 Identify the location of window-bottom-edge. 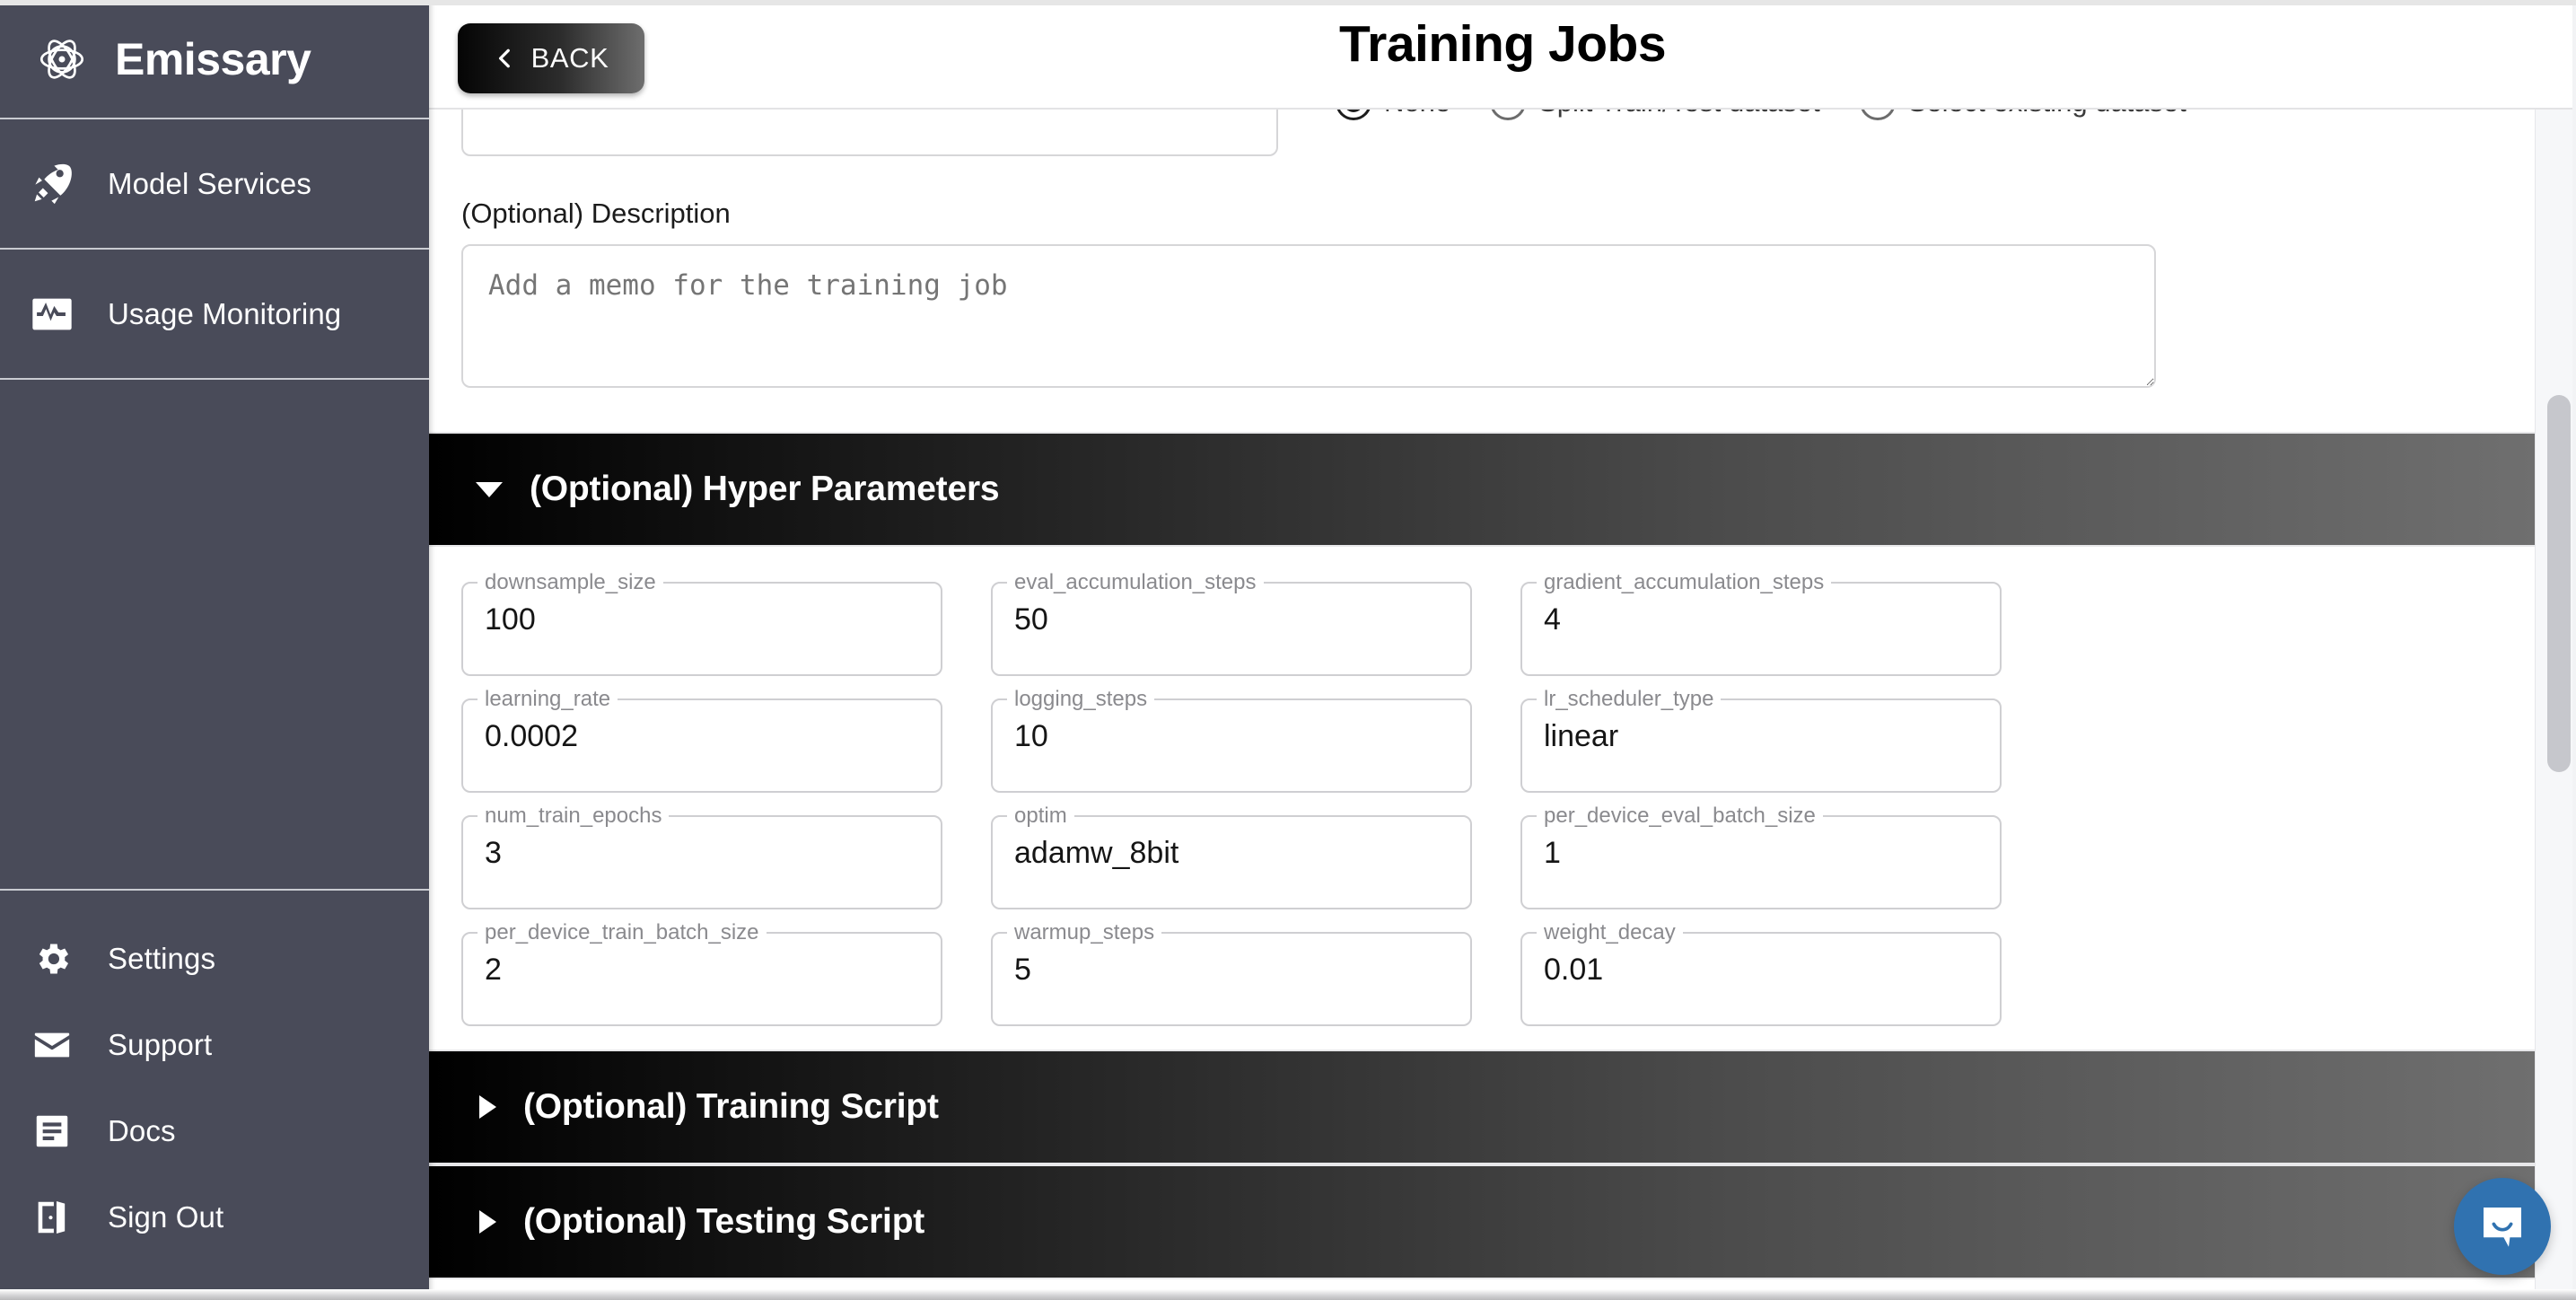
(1288, 1294).